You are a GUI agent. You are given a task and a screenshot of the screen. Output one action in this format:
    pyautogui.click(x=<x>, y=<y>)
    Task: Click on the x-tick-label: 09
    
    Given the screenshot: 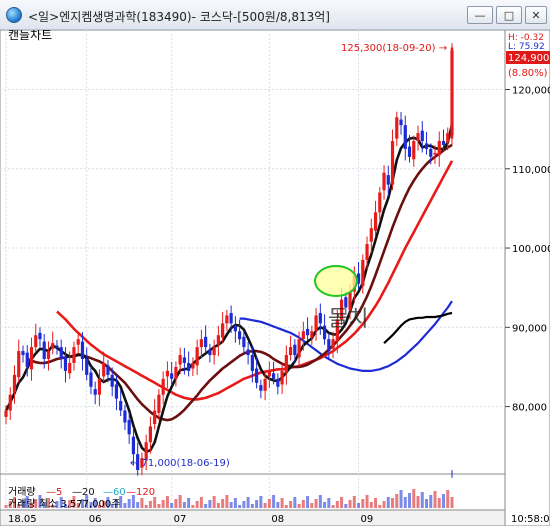 What is the action you would take?
    pyautogui.click(x=367, y=519)
    